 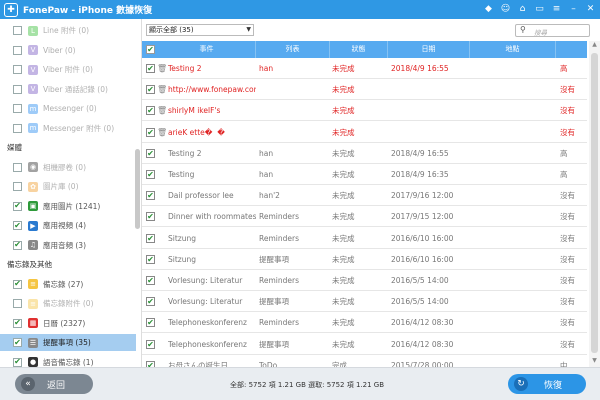 What do you see at coordinates (590, 8) in the screenshot?
I see `close-icon: ✕` at bounding box center [590, 8].